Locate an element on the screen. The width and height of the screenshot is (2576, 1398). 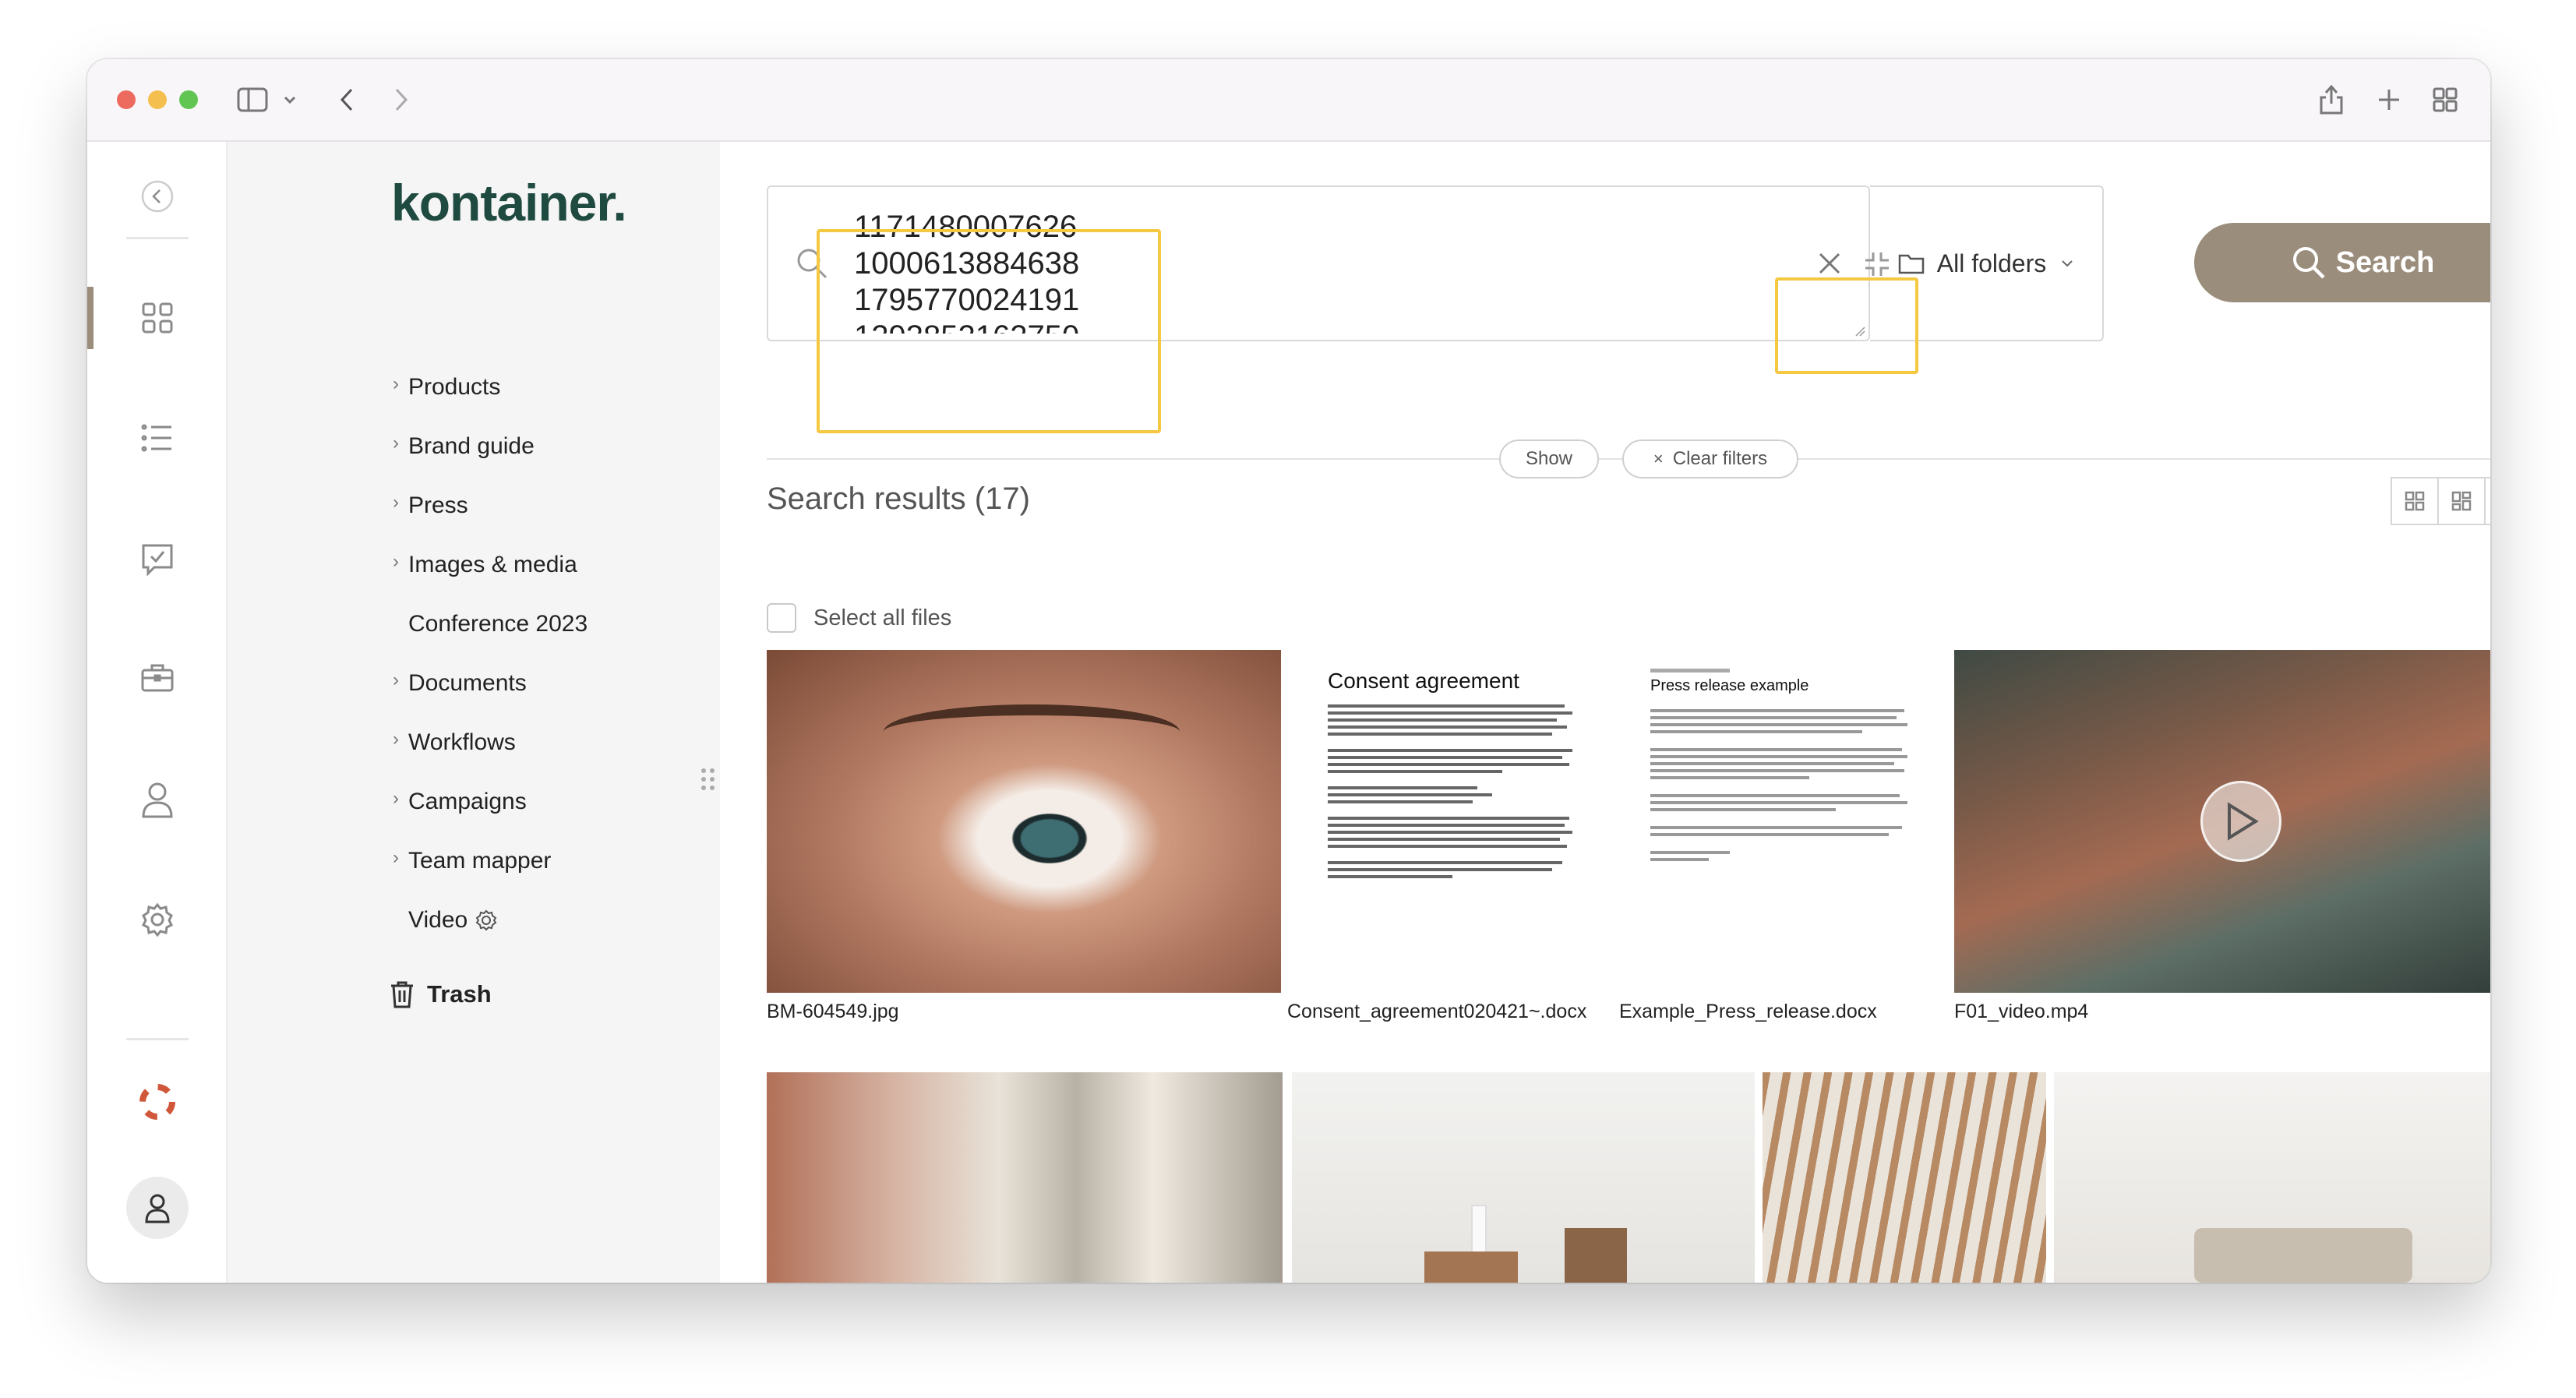
trash-icon is located at coordinates (402, 994).